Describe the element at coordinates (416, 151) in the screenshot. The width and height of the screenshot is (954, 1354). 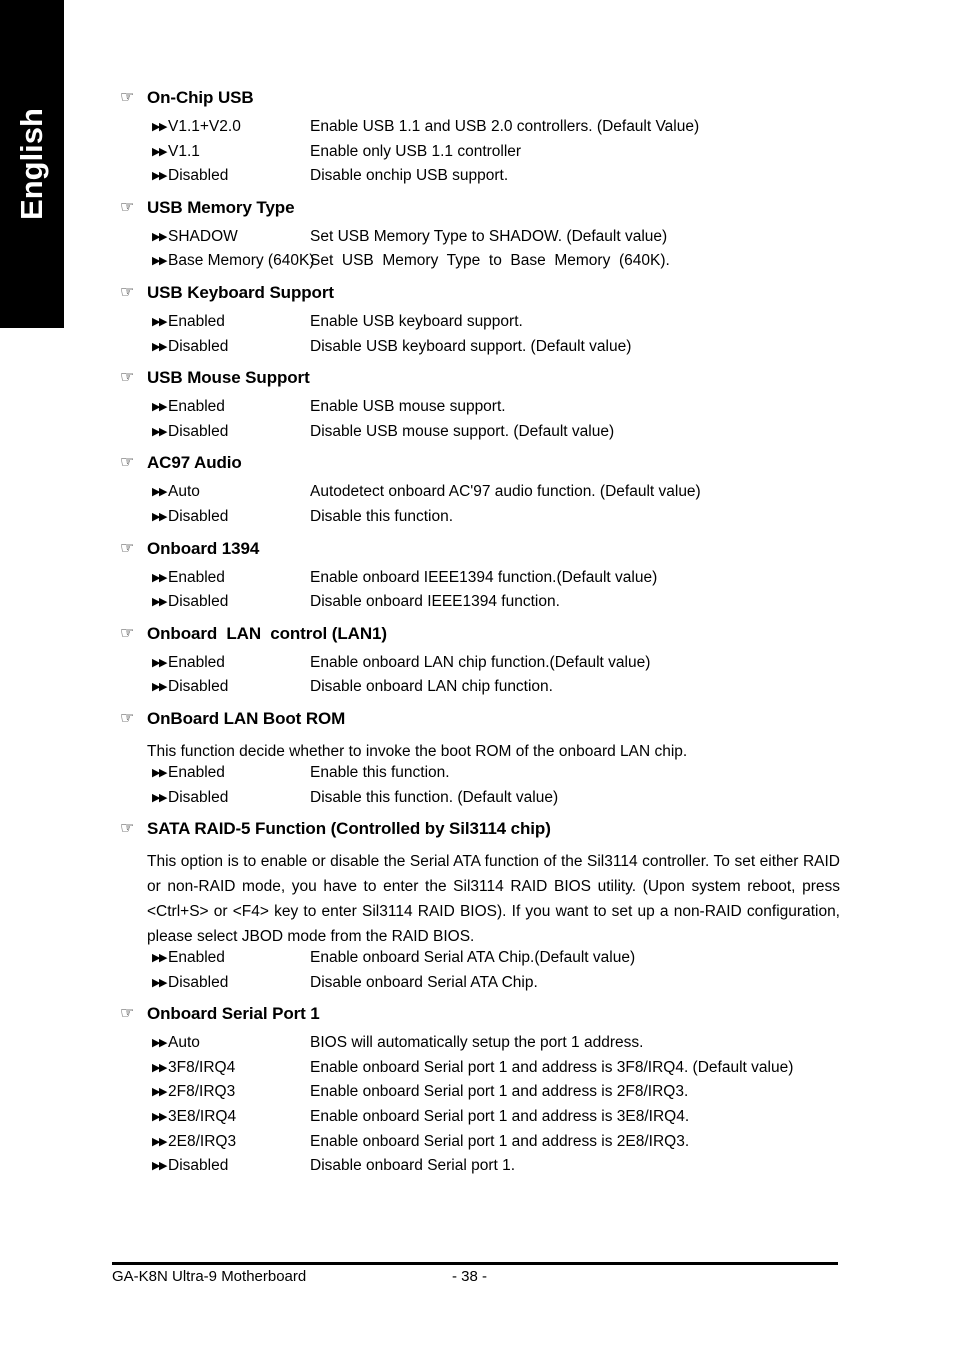
I see `option-description: Enable only USB 1.1 controller` at that location.